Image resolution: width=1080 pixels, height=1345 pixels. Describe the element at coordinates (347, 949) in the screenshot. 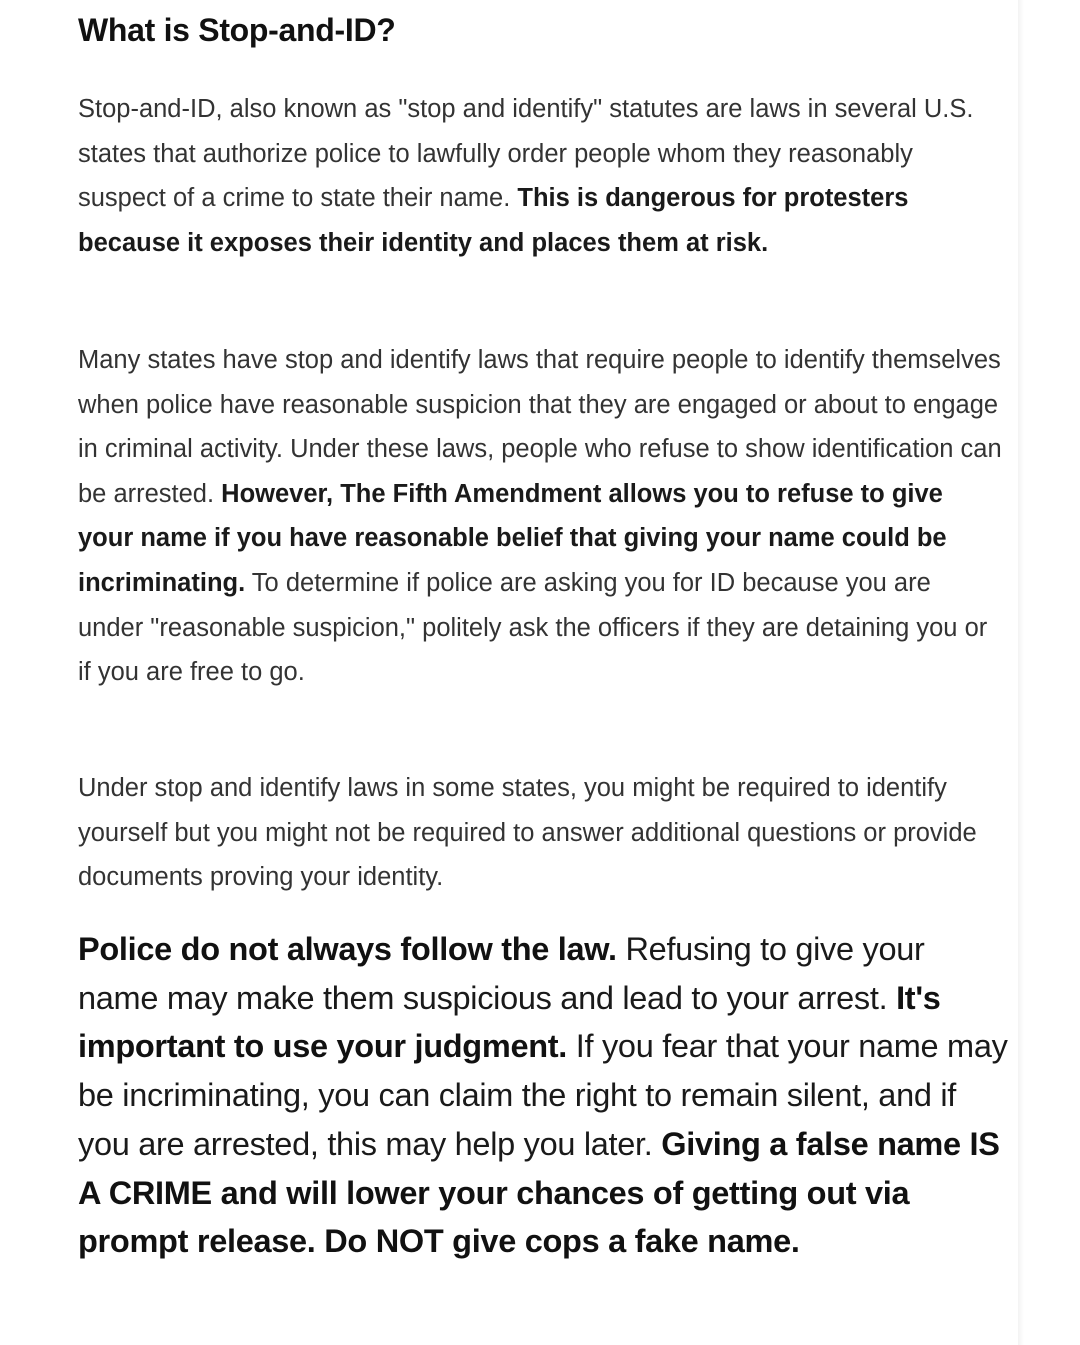

I see `paragraph-bold-text: Police do not always follow the law.` at that location.